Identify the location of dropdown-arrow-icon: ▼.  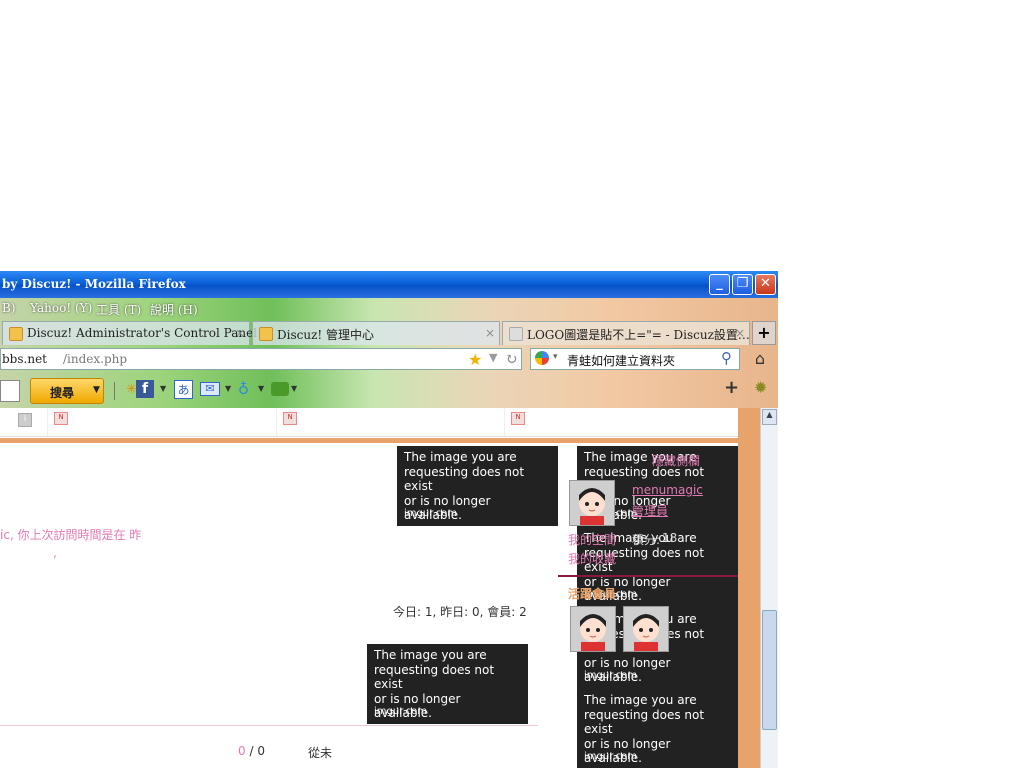
(493, 357).